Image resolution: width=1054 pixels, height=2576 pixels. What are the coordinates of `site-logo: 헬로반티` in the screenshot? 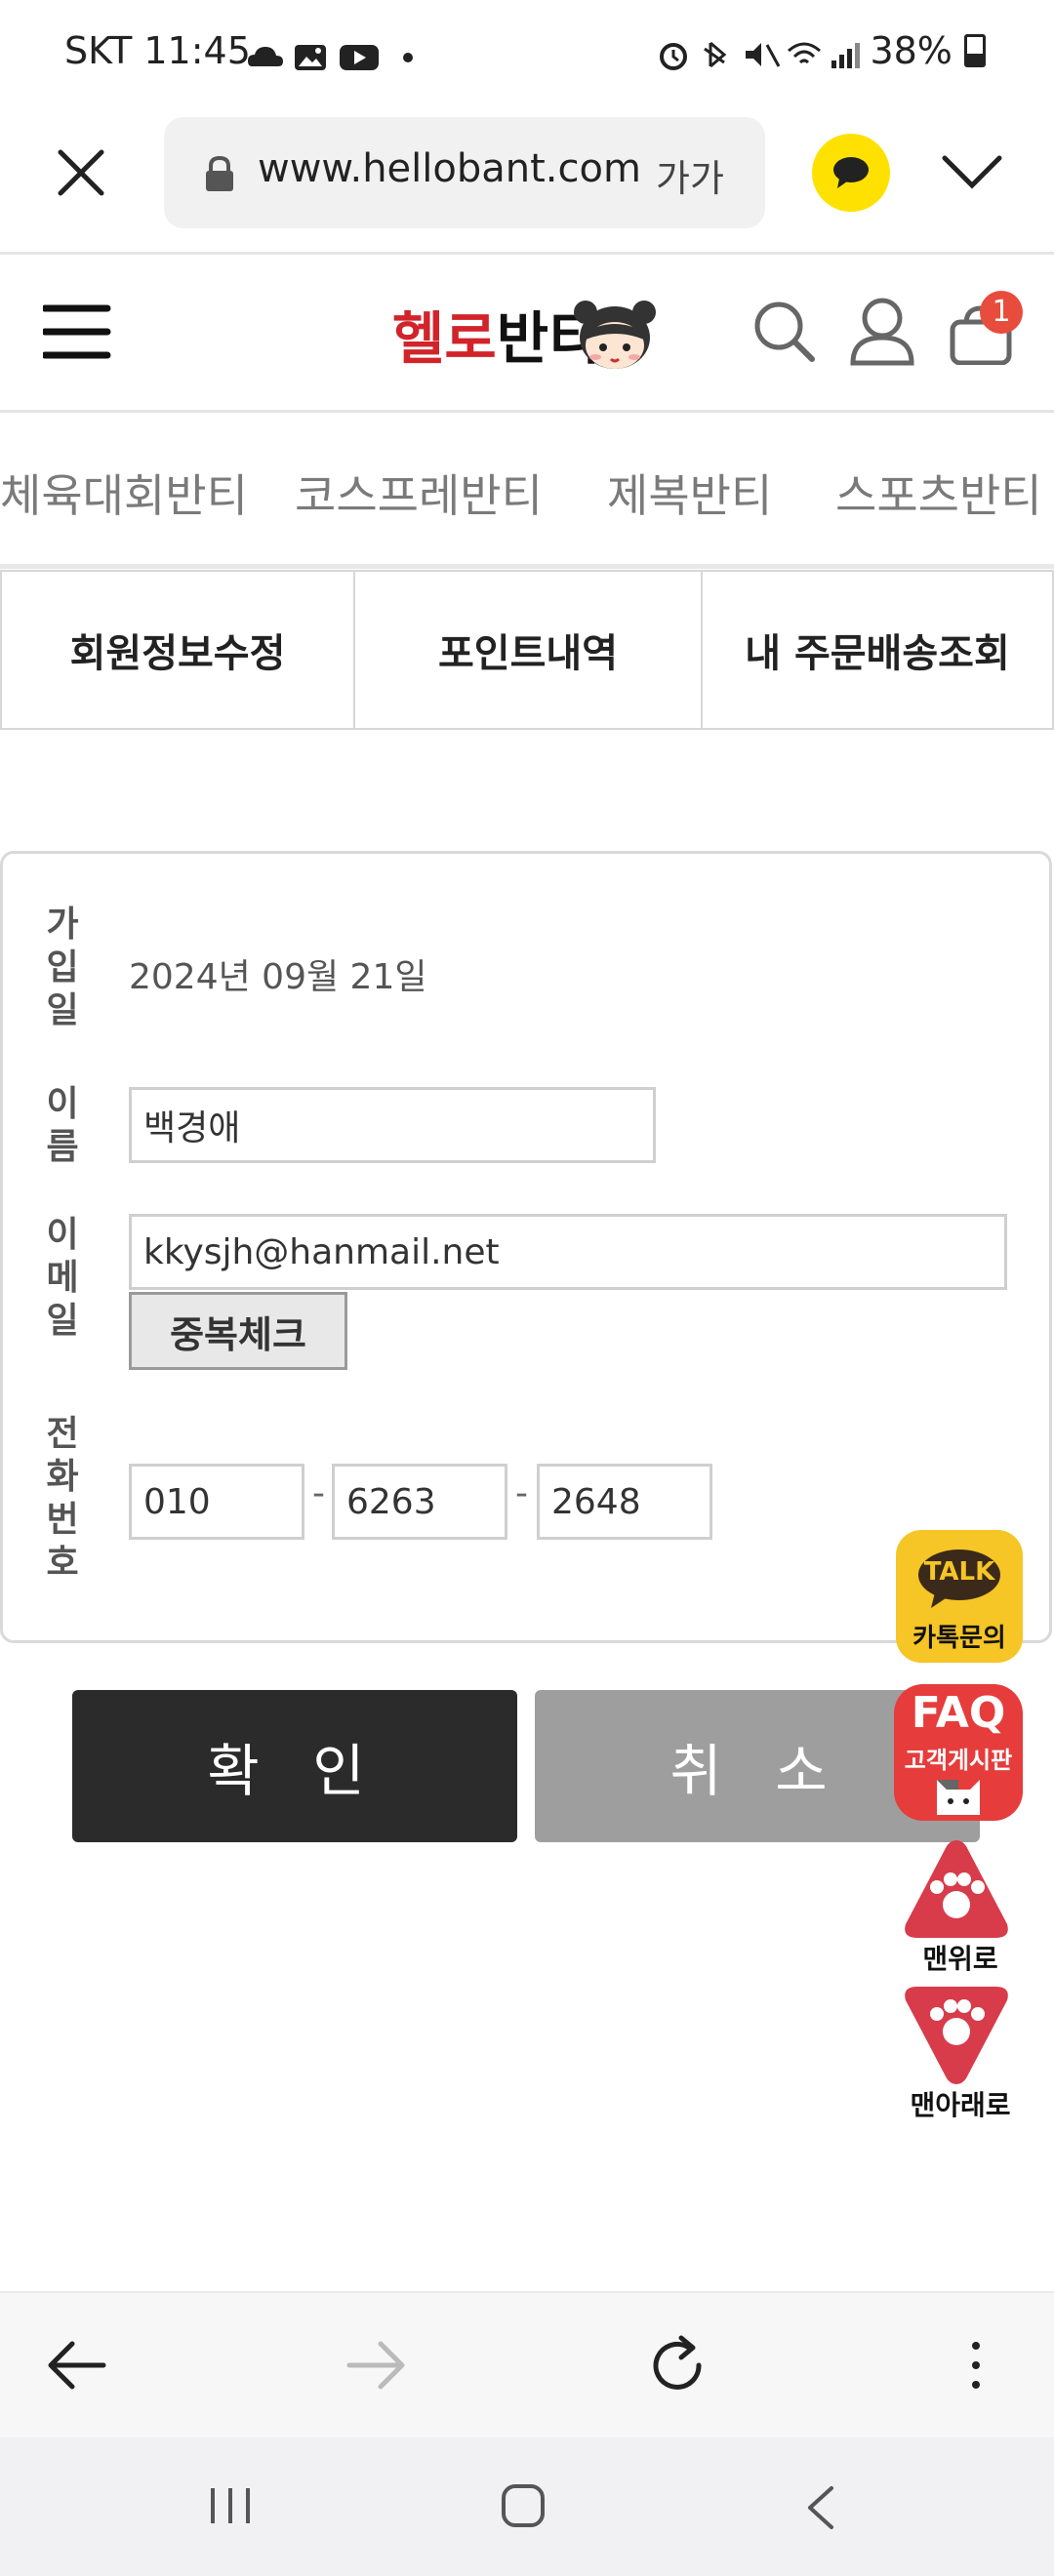 It's located at (496, 334).